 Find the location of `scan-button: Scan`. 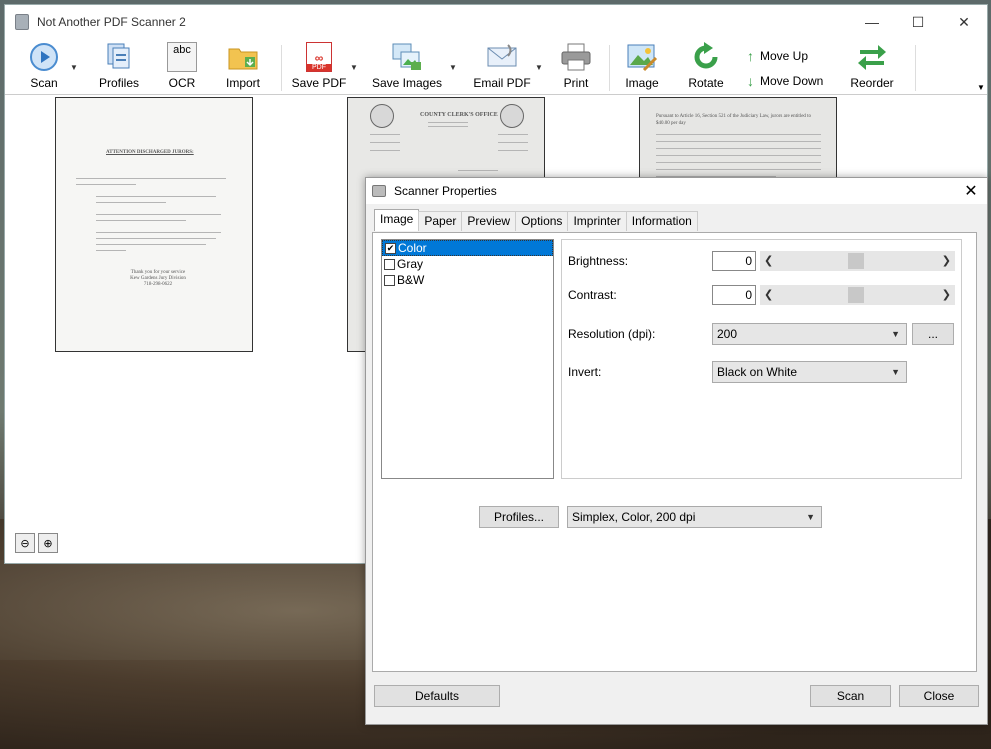

scan-button: Scan is located at coordinates (850, 696).